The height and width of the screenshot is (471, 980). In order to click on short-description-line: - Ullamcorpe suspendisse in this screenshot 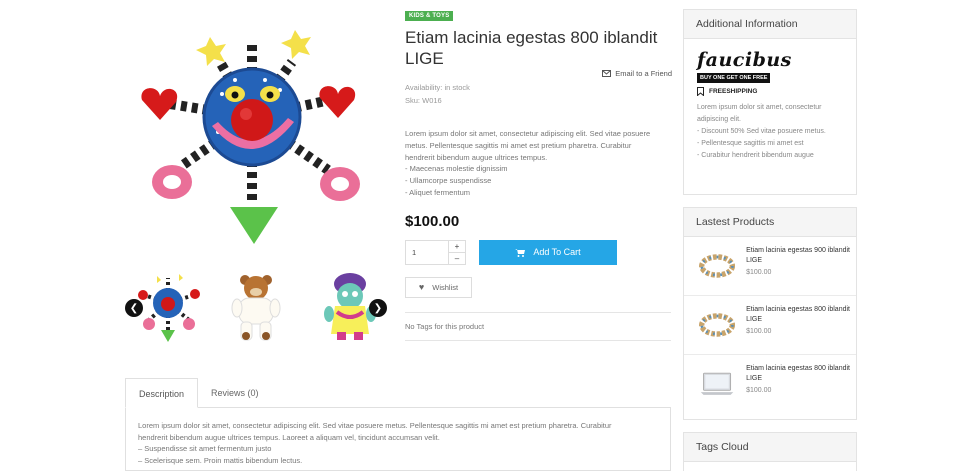, I will do `click(448, 181)`.